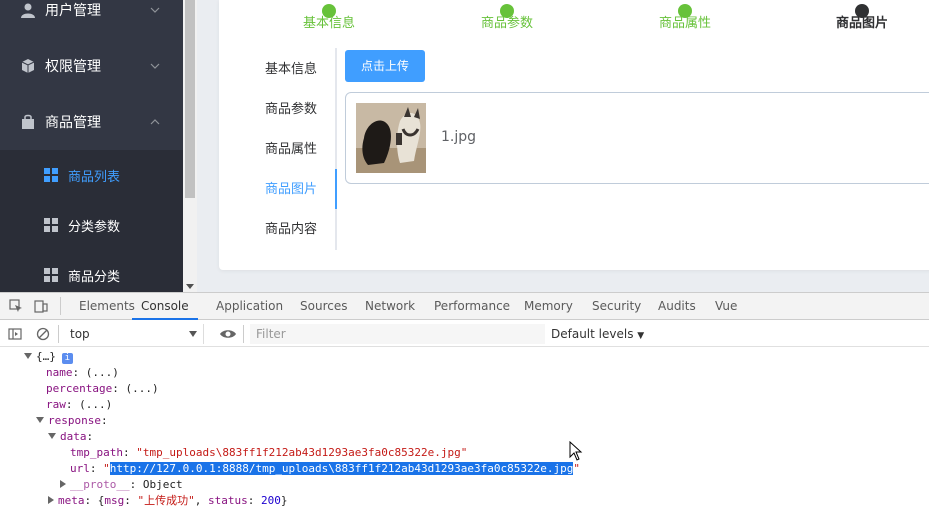 Image resolution: width=929 pixels, height=516 pixels. I want to click on grid-icon, so click(51, 275).